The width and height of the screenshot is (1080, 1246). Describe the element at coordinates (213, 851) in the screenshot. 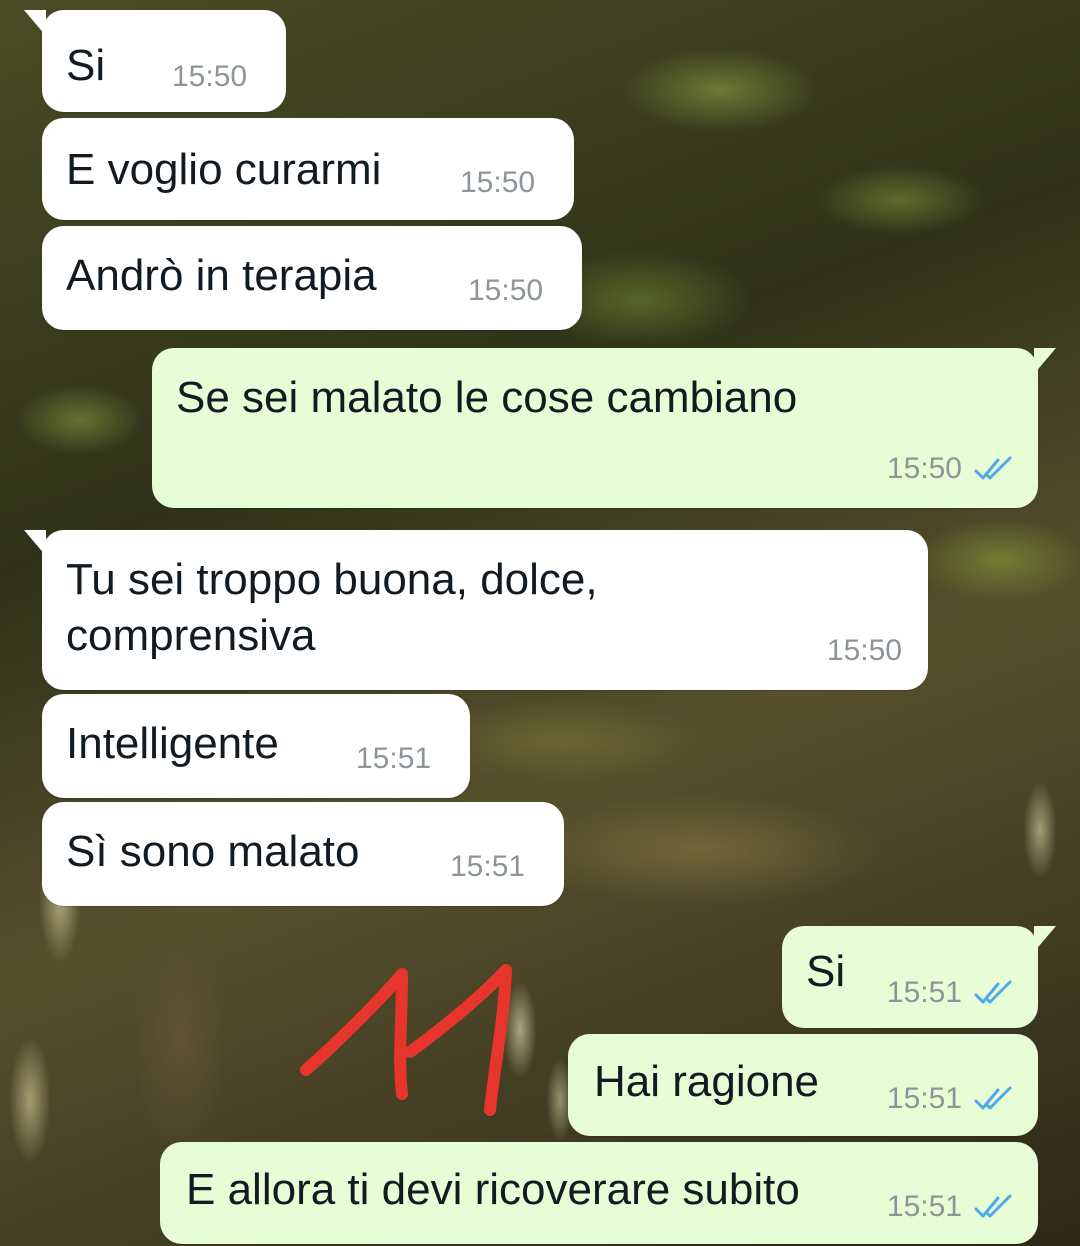

I see `message-text: Sì sono malato` at that location.